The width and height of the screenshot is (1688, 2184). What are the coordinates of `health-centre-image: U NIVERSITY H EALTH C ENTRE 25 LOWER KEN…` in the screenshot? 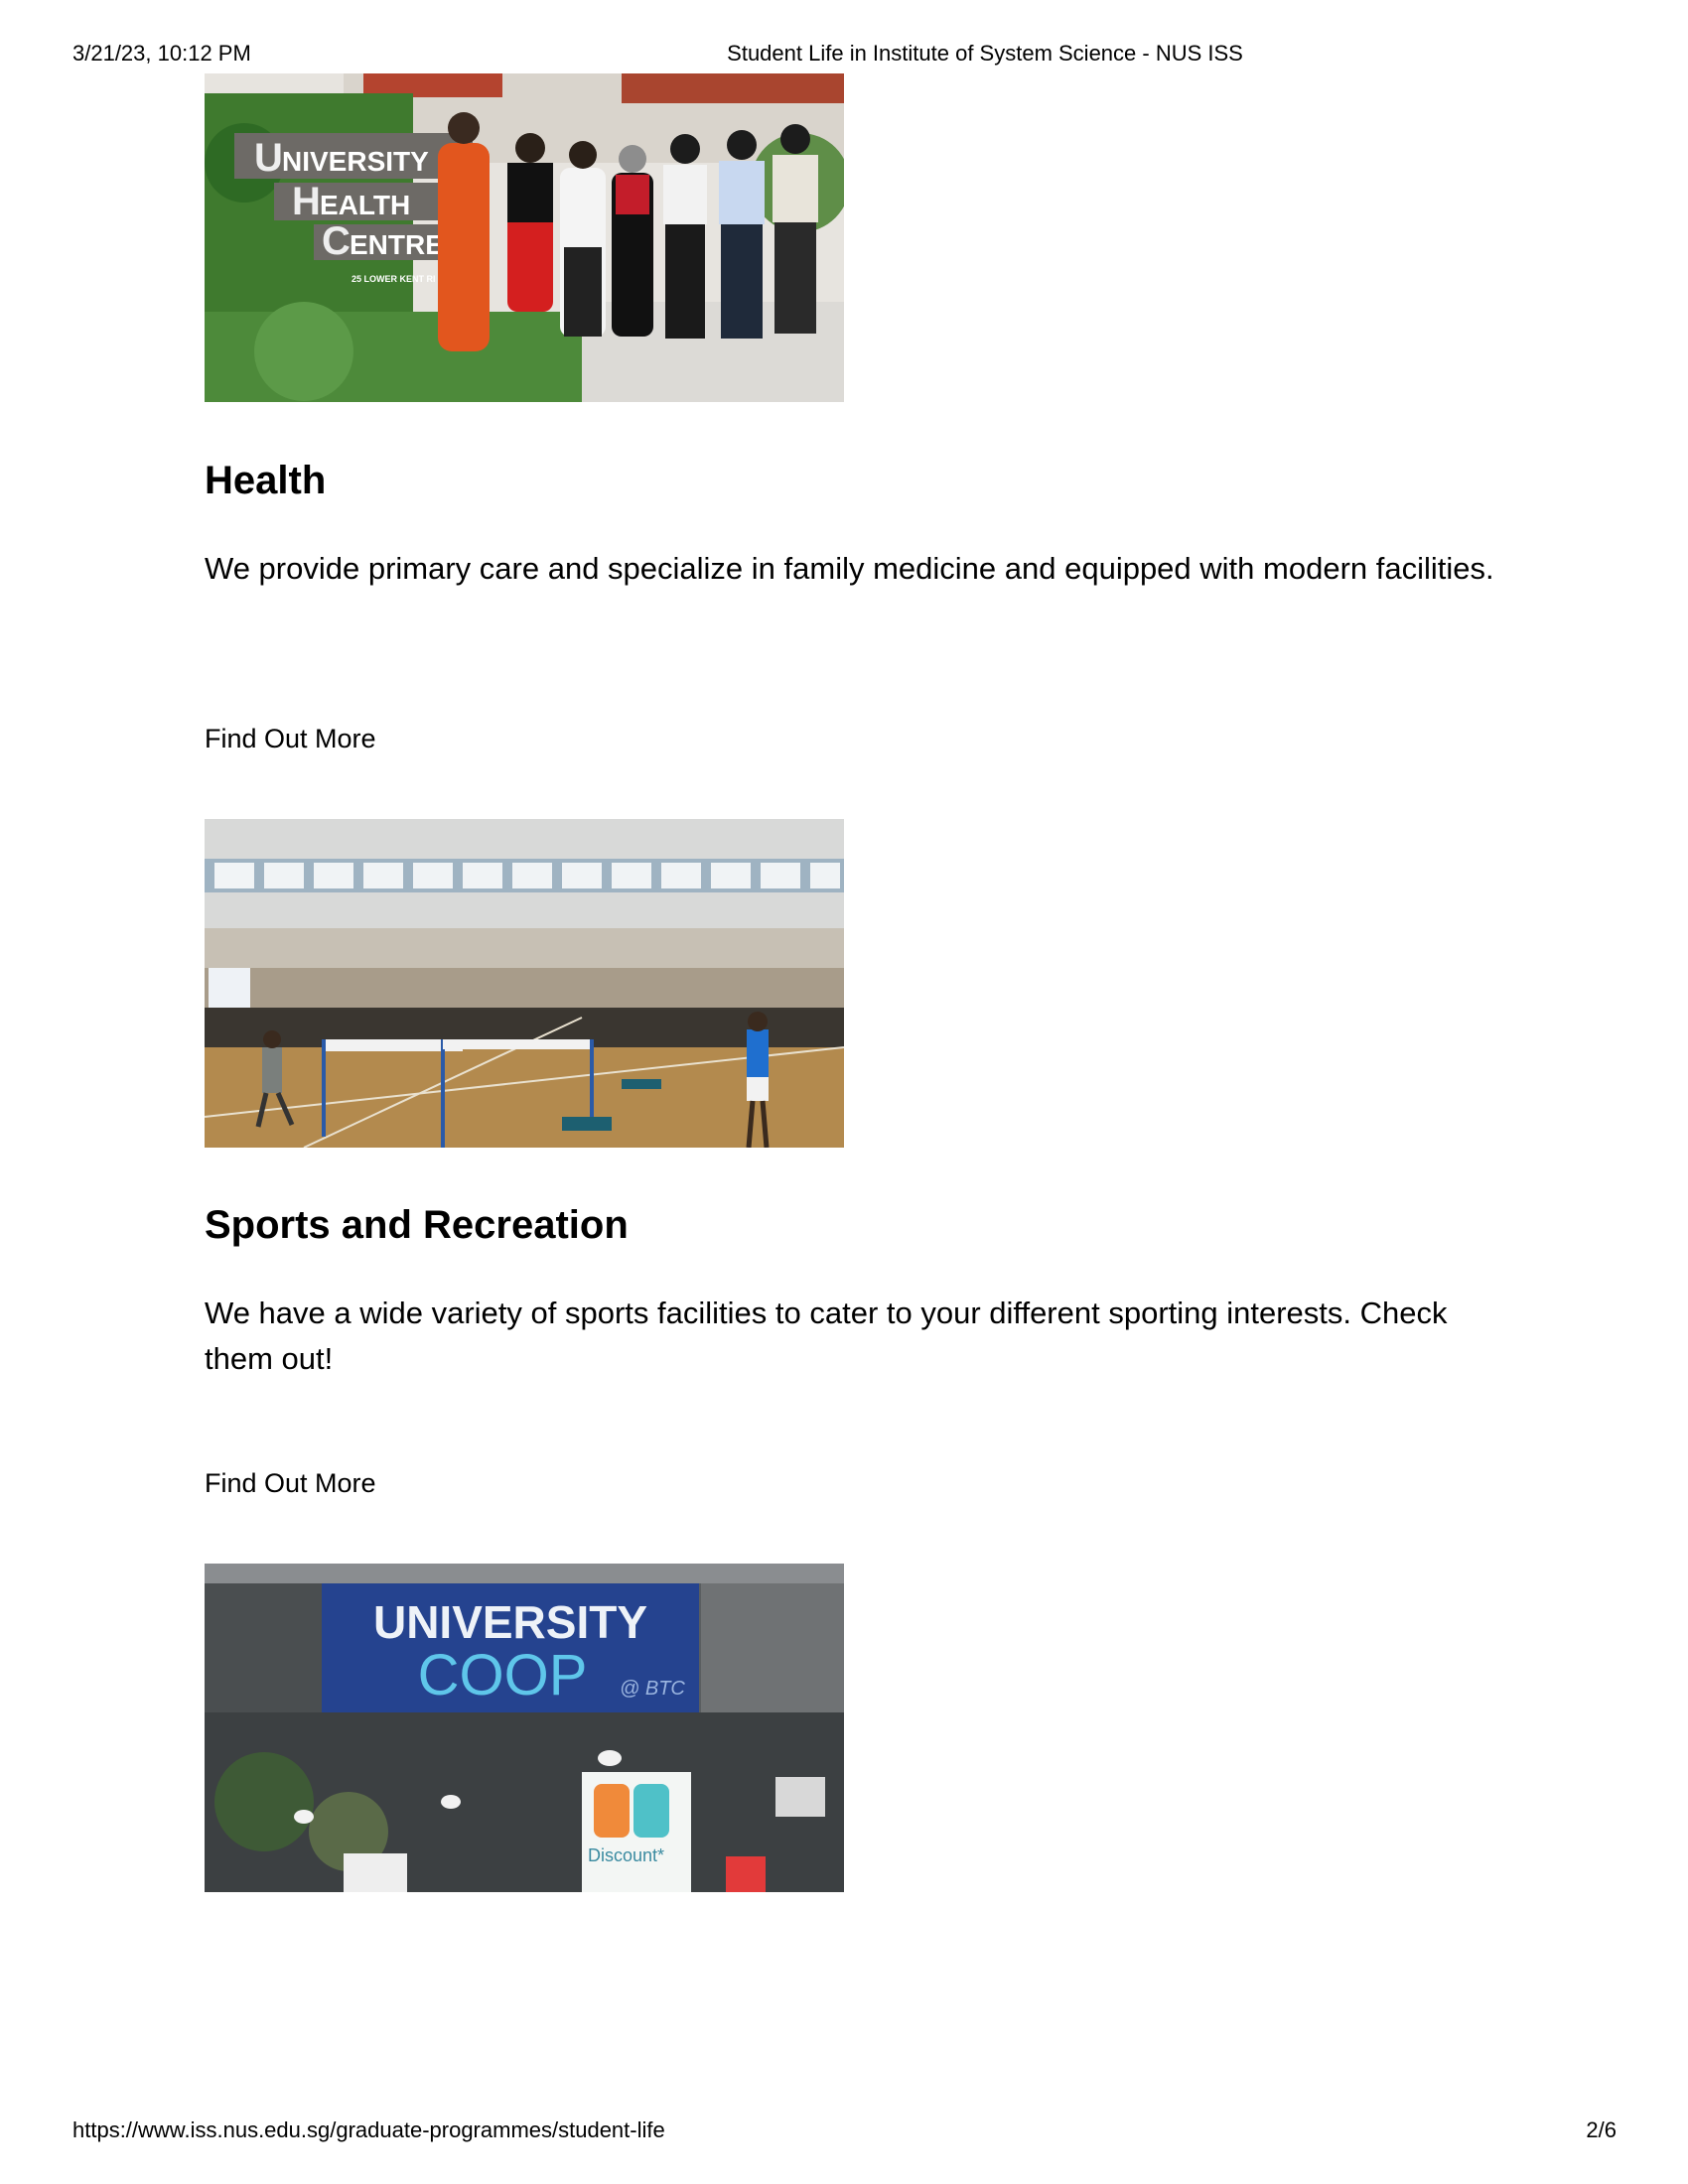 It's located at (524, 237).